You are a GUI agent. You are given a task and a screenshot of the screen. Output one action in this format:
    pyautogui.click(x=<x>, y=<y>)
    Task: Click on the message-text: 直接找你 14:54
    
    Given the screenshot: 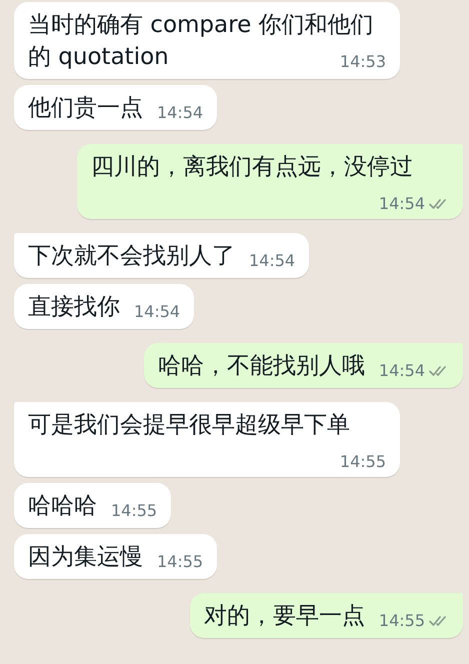 What is the action you would take?
    pyautogui.click(x=104, y=308)
    